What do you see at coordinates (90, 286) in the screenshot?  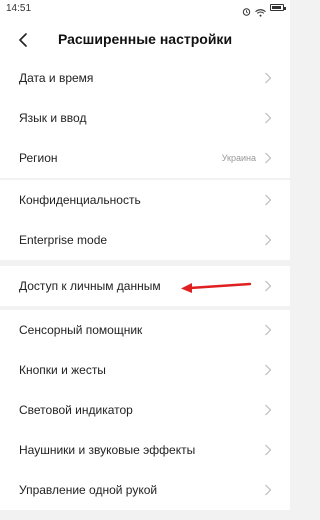 I see `settings-item-label: Доступ к личным данным` at bounding box center [90, 286].